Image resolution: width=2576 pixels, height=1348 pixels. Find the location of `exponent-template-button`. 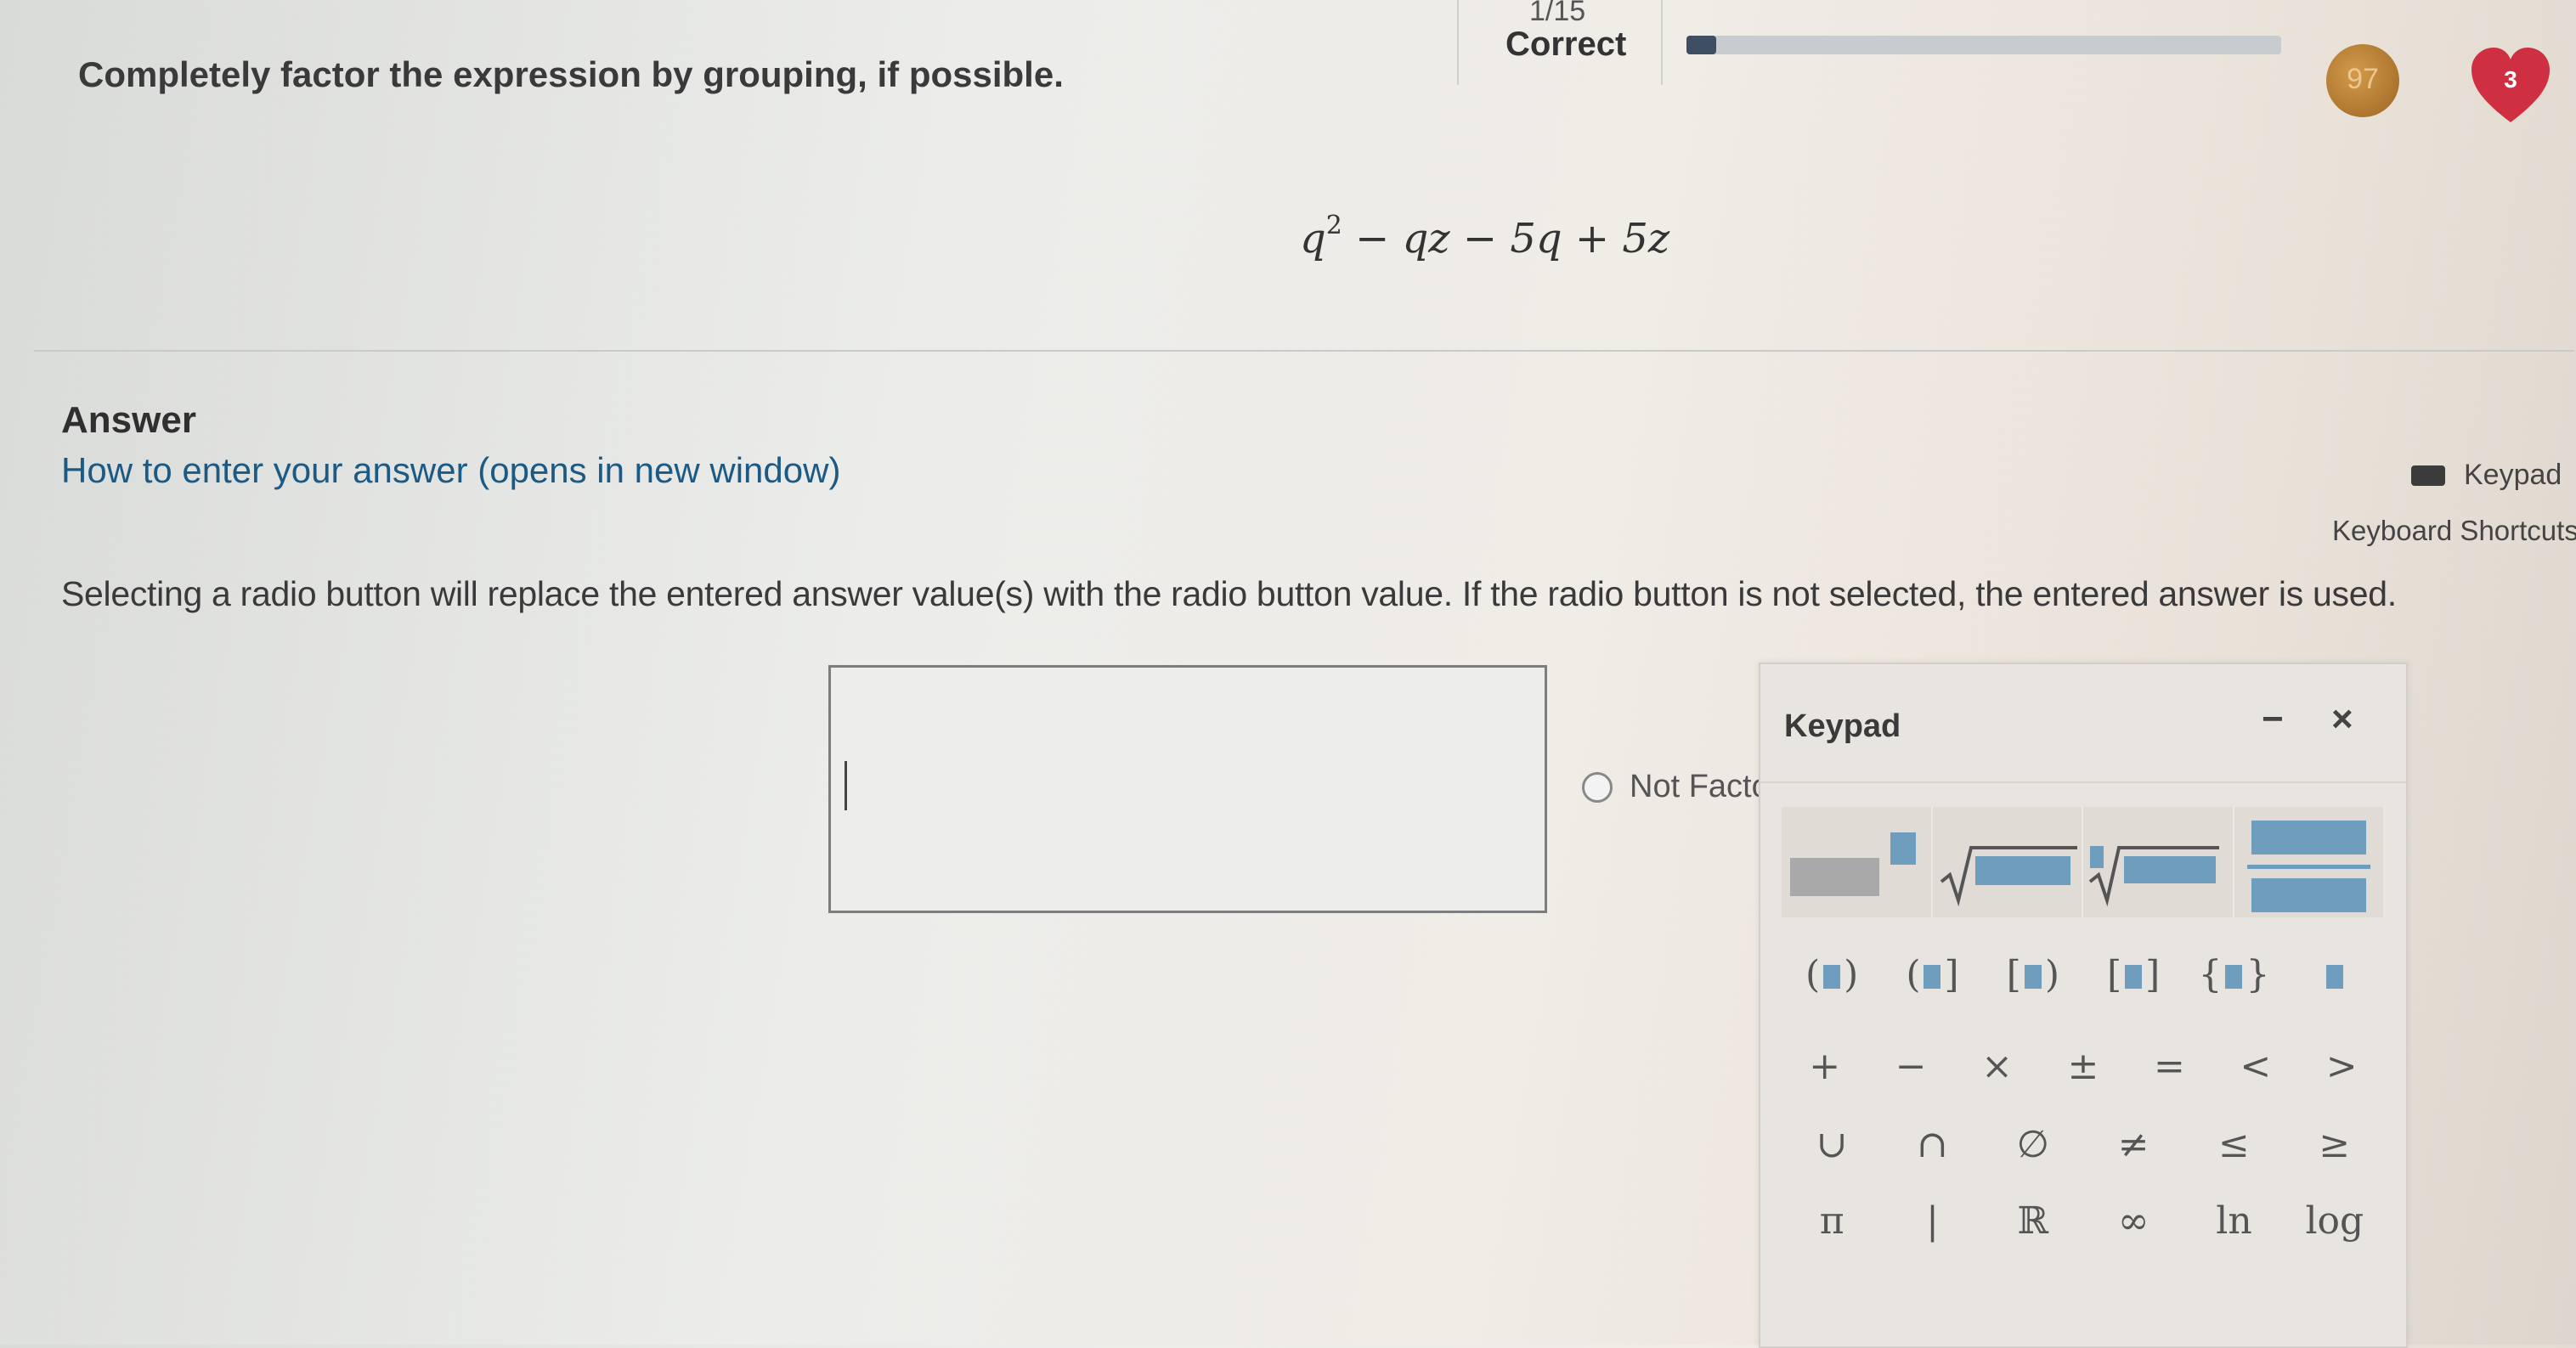

exponent-template-button is located at coordinates (1857, 862).